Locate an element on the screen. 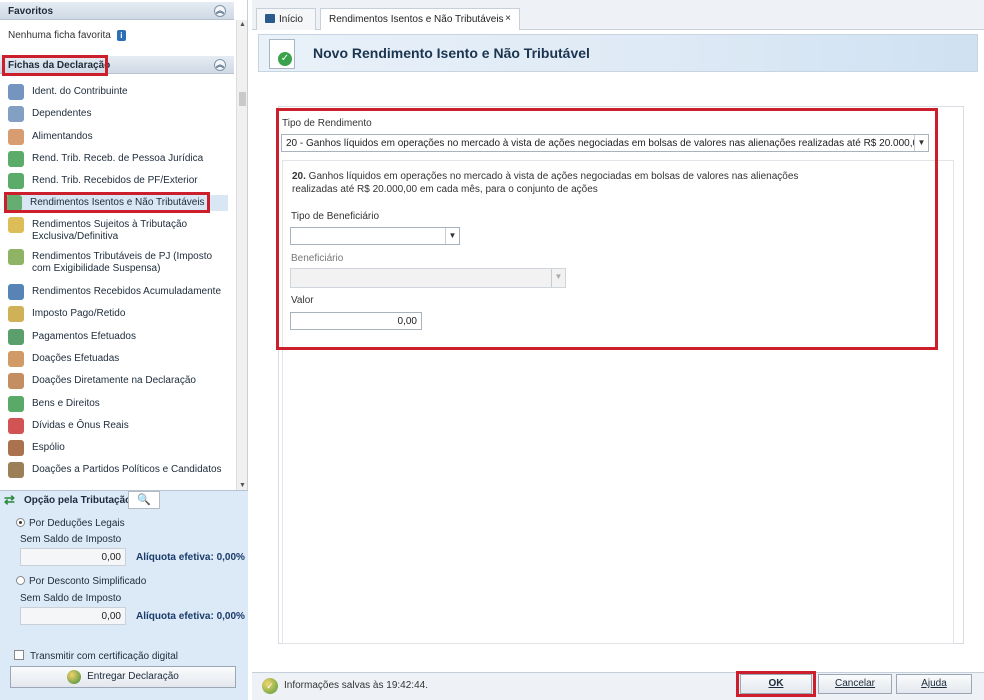 The width and height of the screenshot is (984, 700). selected-item-highlight is located at coordinates (107, 202).